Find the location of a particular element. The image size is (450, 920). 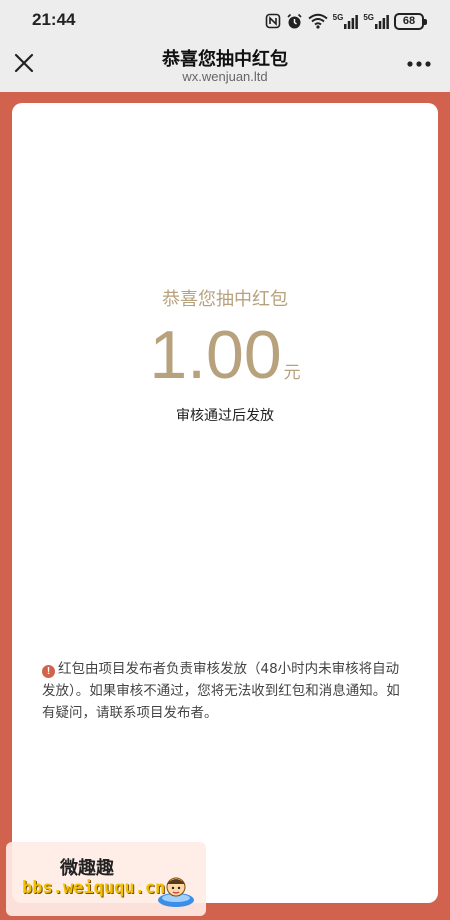

signal-group-2: 5G is located at coordinates (376, 20).